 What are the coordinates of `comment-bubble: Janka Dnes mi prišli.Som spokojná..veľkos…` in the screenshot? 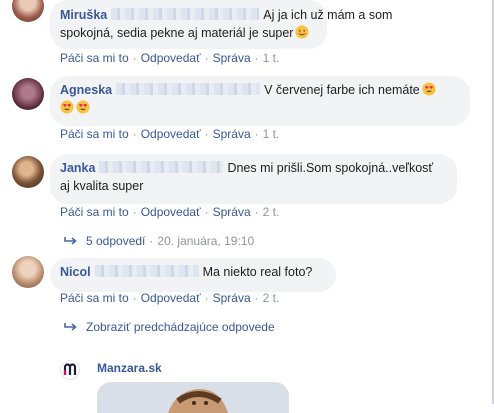 It's located at (253, 179).